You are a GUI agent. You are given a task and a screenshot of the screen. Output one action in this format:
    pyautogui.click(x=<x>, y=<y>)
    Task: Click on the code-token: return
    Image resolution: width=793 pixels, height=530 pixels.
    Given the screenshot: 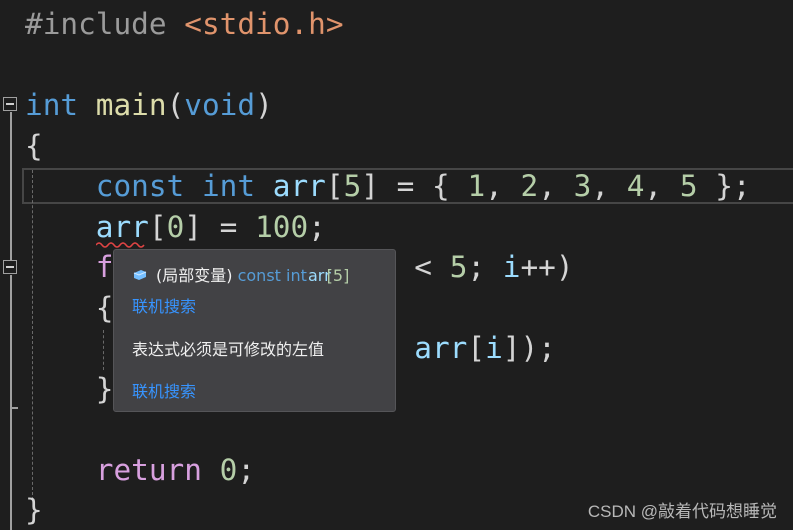 What is the action you would take?
    pyautogui.click(x=148, y=469)
    